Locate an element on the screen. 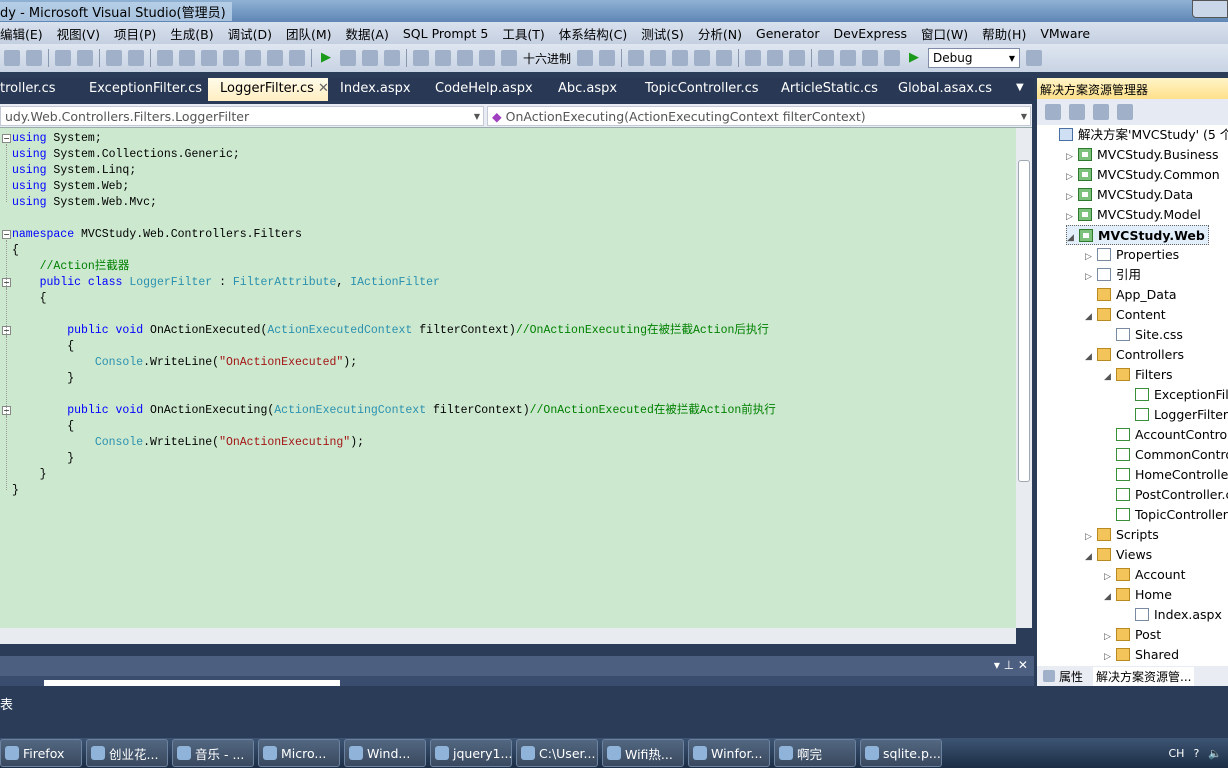 Image resolution: width=1228 pixels, height=768 pixels. menu-item: 项目(P) is located at coordinates (135, 33).